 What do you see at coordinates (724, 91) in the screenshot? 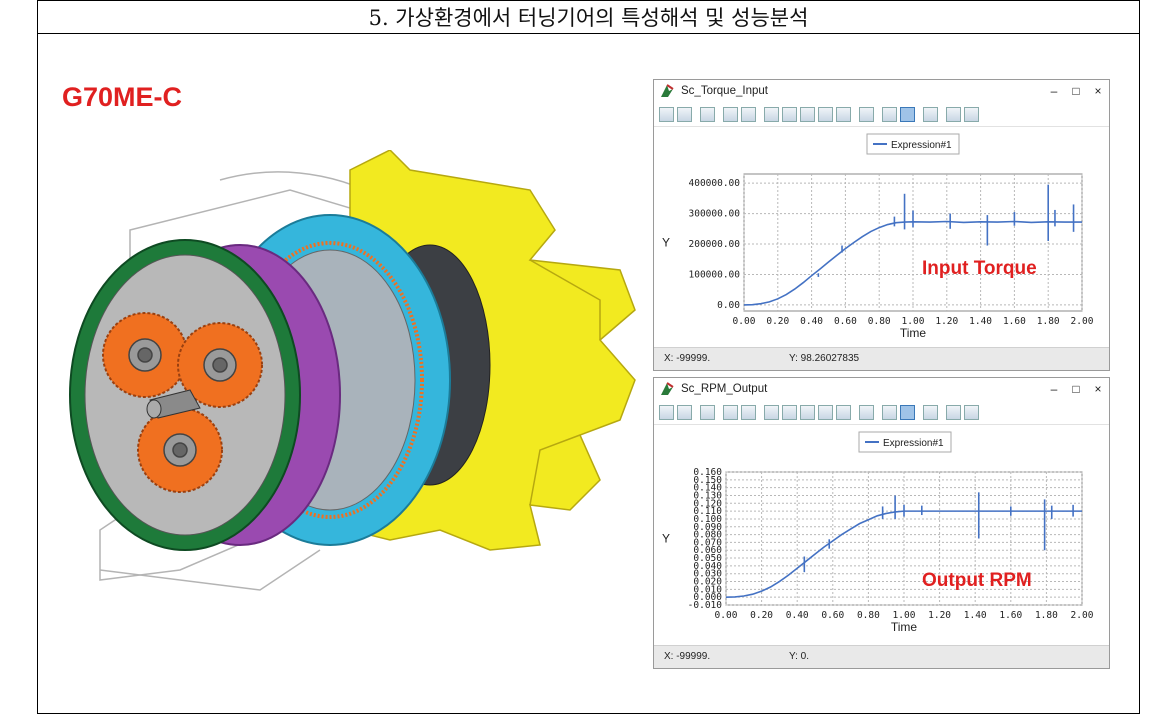
I see `window-title: Sc_Torque_Input` at bounding box center [724, 91].